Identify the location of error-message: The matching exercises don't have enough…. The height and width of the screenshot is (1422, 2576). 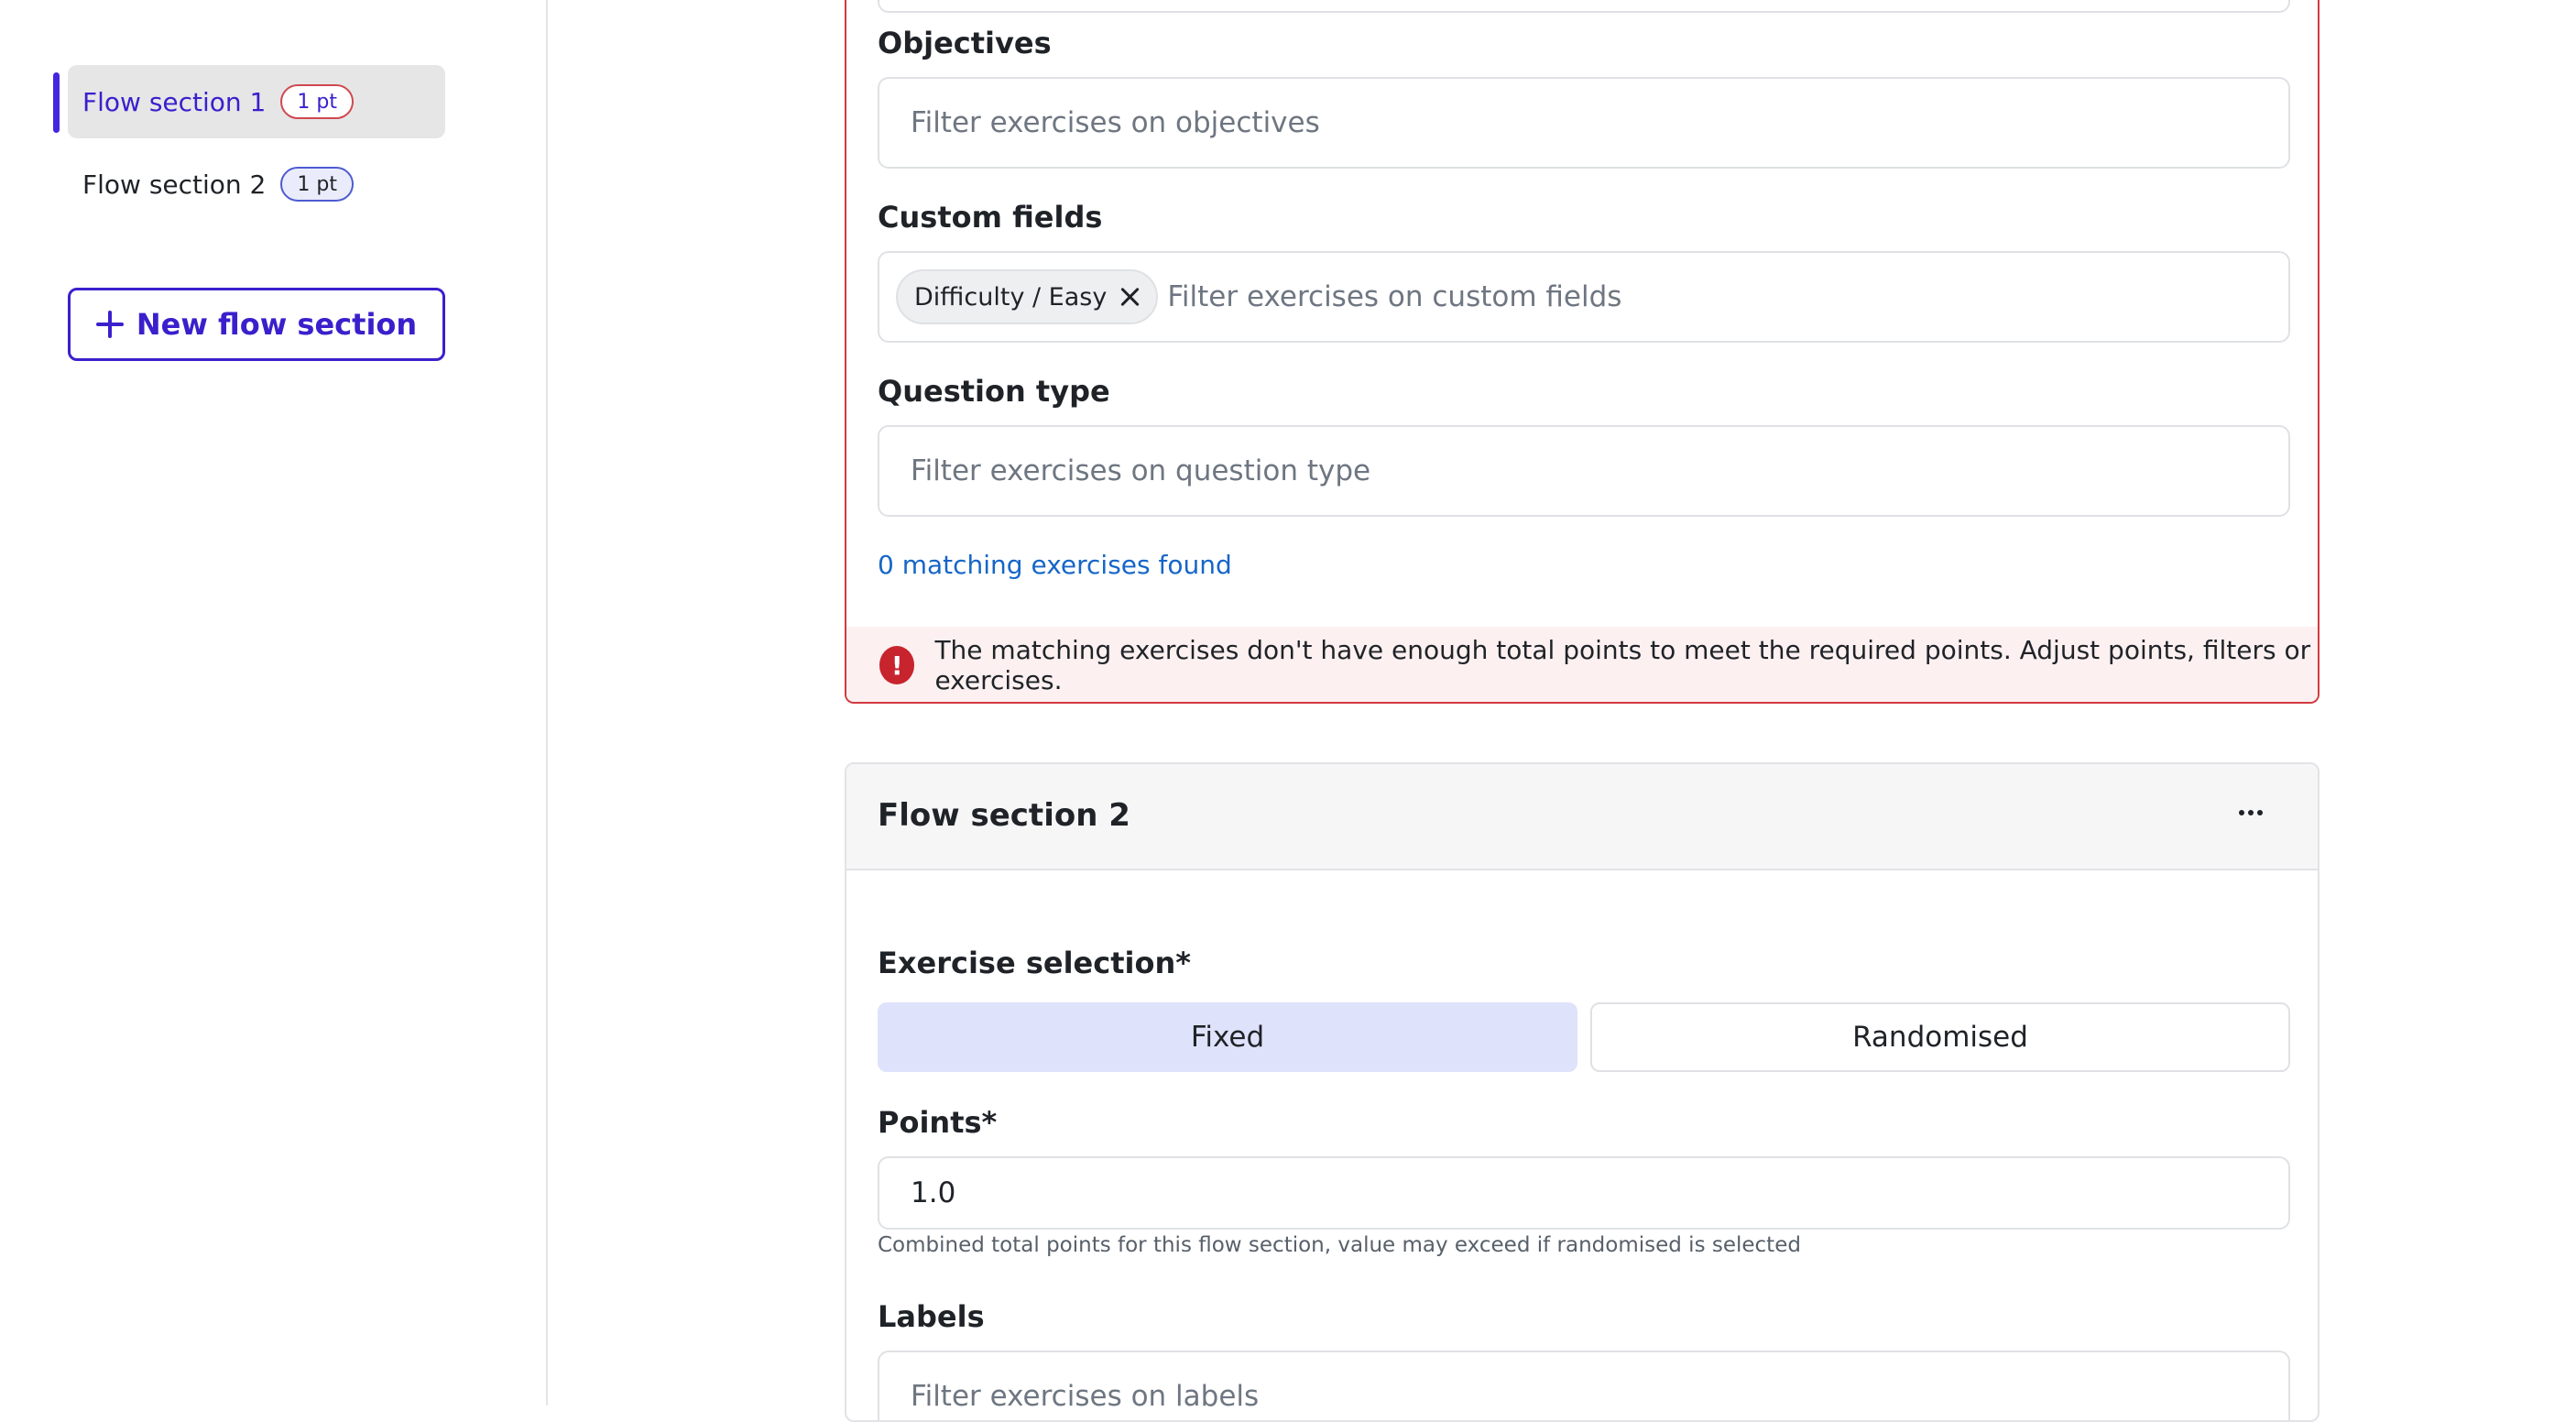
(1623, 665).